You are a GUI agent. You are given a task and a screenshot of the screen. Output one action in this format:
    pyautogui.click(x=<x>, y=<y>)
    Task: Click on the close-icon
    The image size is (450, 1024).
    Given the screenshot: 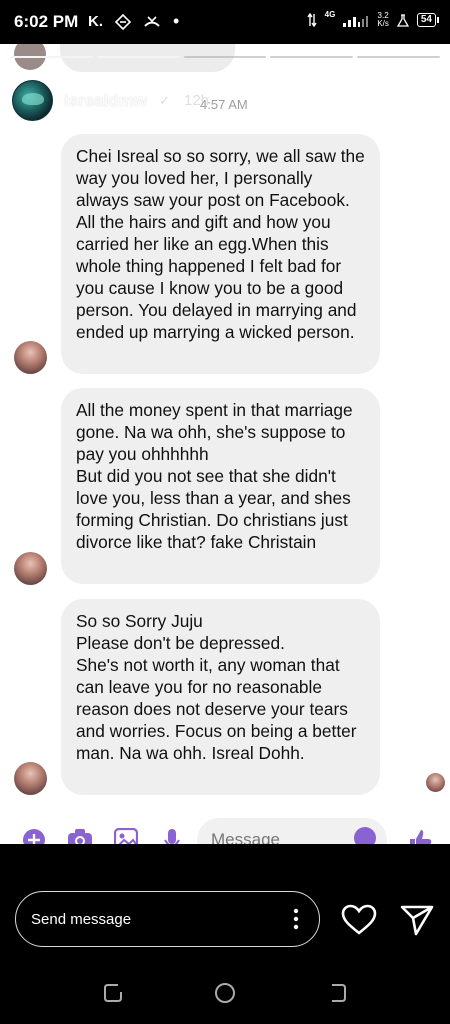 What is the action you would take?
    pyautogui.click(x=422, y=98)
    